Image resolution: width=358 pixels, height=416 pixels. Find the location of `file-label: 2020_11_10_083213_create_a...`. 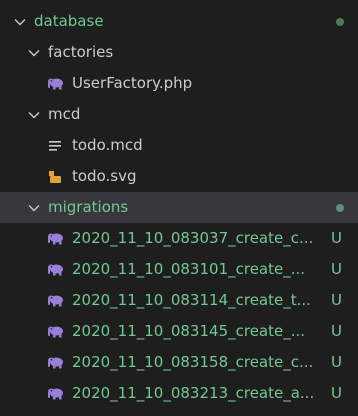

file-label: 2020_11_10_083213_create_a... is located at coordinates (193, 393).